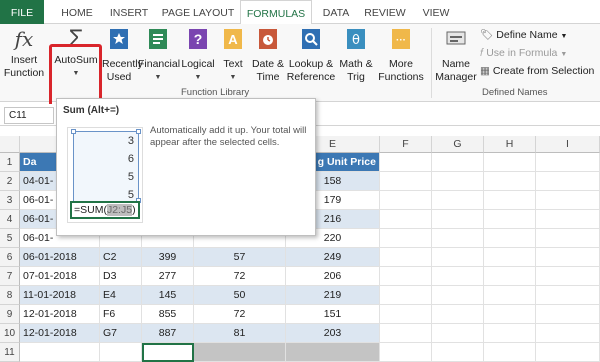  I want to click on lookup-reference-button: Lookup & Reference, so click(311, 55).